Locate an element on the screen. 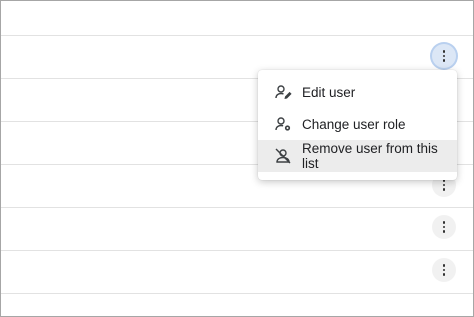 Image resolution: width=474 pixels, height=317 pixels. user-settings-icon is located at coordinates (283, 124).